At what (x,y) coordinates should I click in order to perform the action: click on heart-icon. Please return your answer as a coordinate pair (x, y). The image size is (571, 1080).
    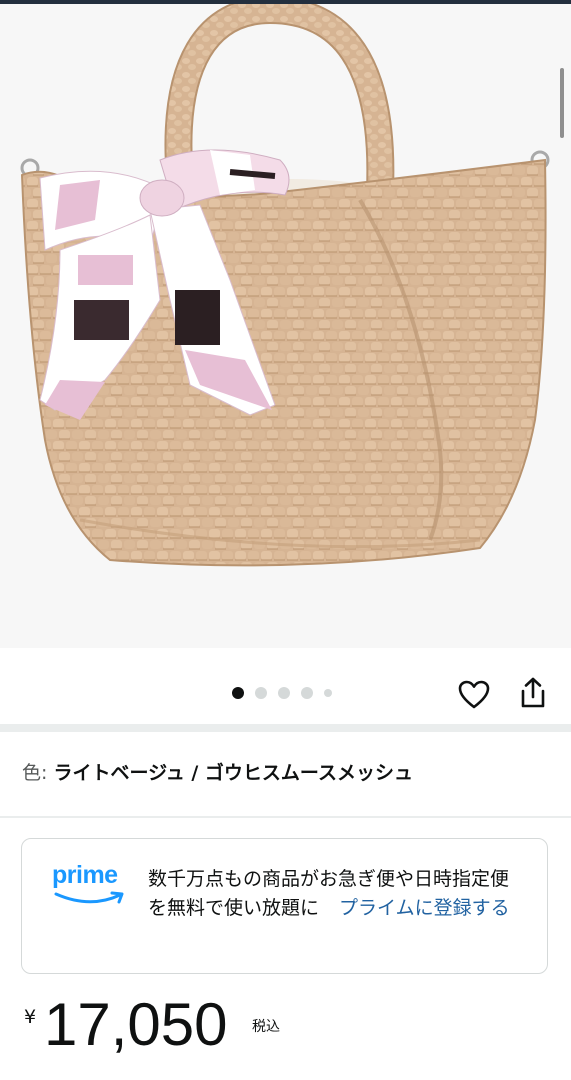
    Looking at the image, I should click on (474, 694).